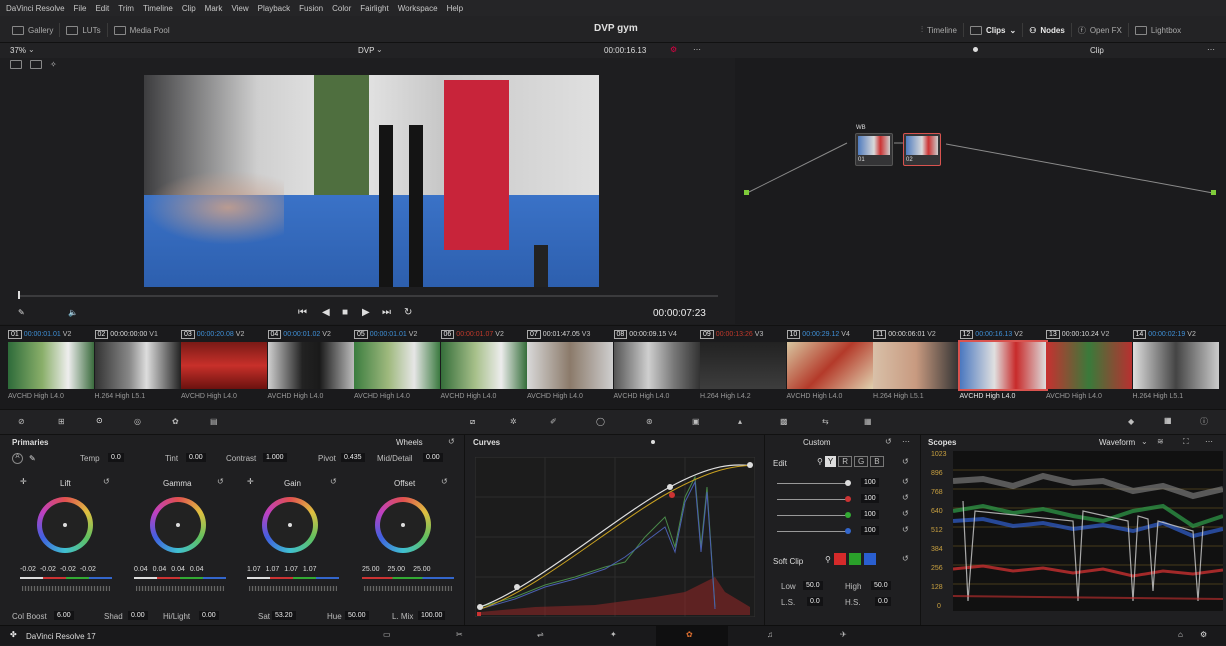  Describe the element at coordinates (812, 483) in the screenshot. I see `y-intensity-slider` at that location.